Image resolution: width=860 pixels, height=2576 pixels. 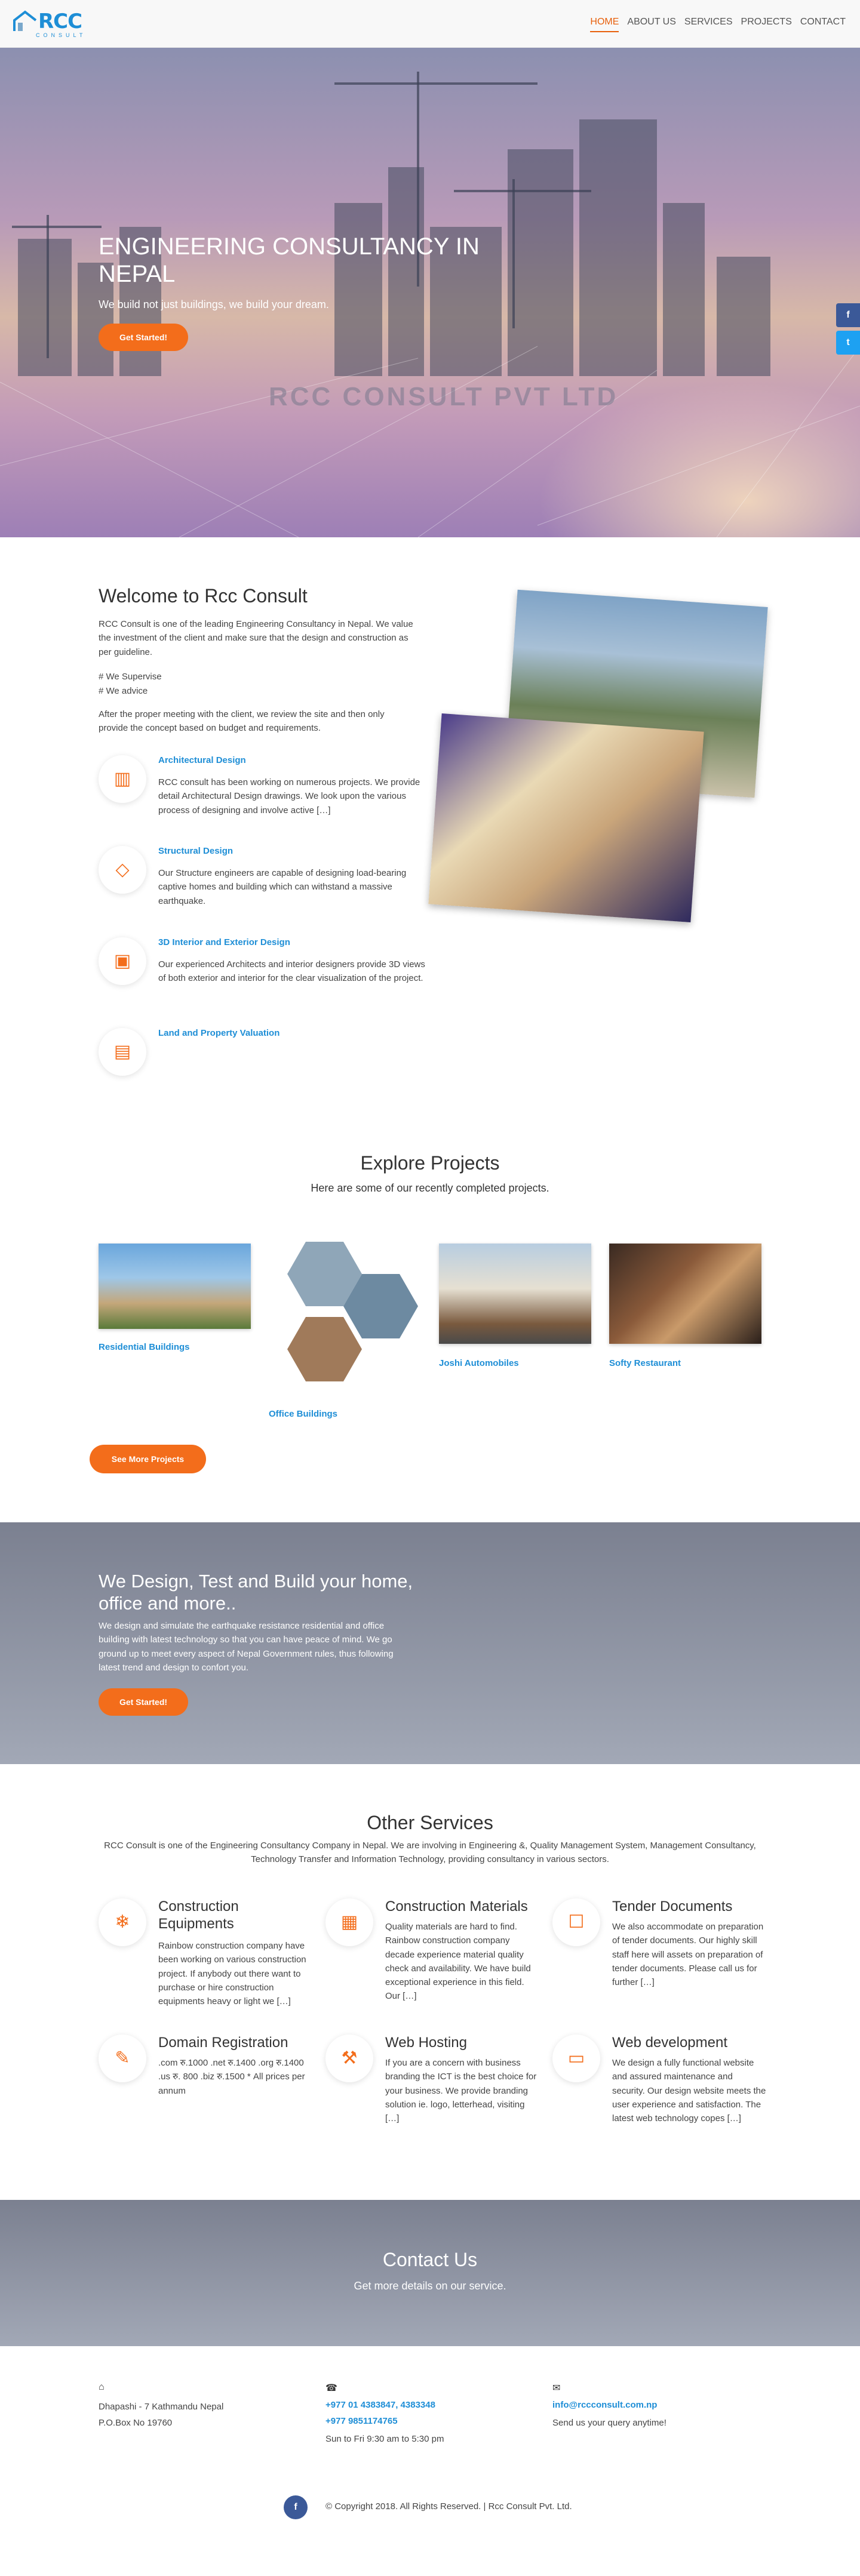 I want to click on service-title: Web development, so click(x=689, y=2043).